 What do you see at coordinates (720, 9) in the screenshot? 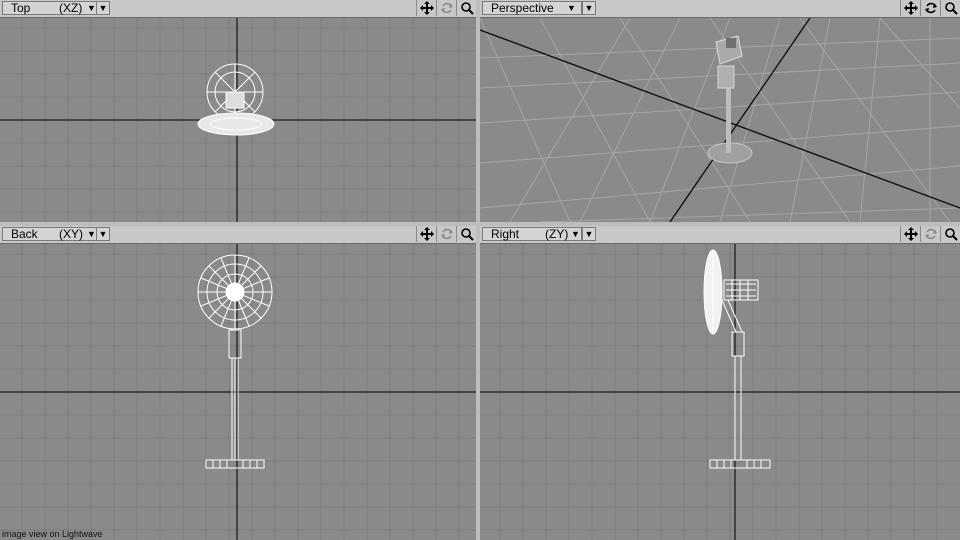
I see `viewport-header: Perspective ▼ ▼` at bounding box center [720, 9].